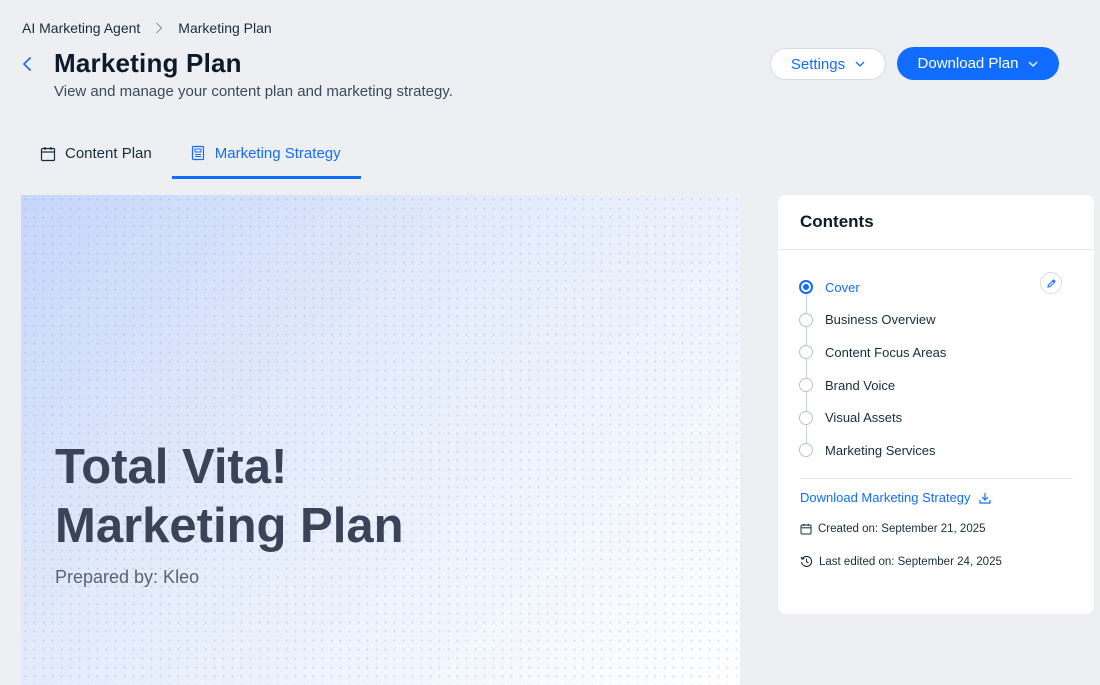 The height and width of the screenshot is (685, 1100). I want to click on cover-prepared-by: Prepared by: Kleo, so click(127, 577).